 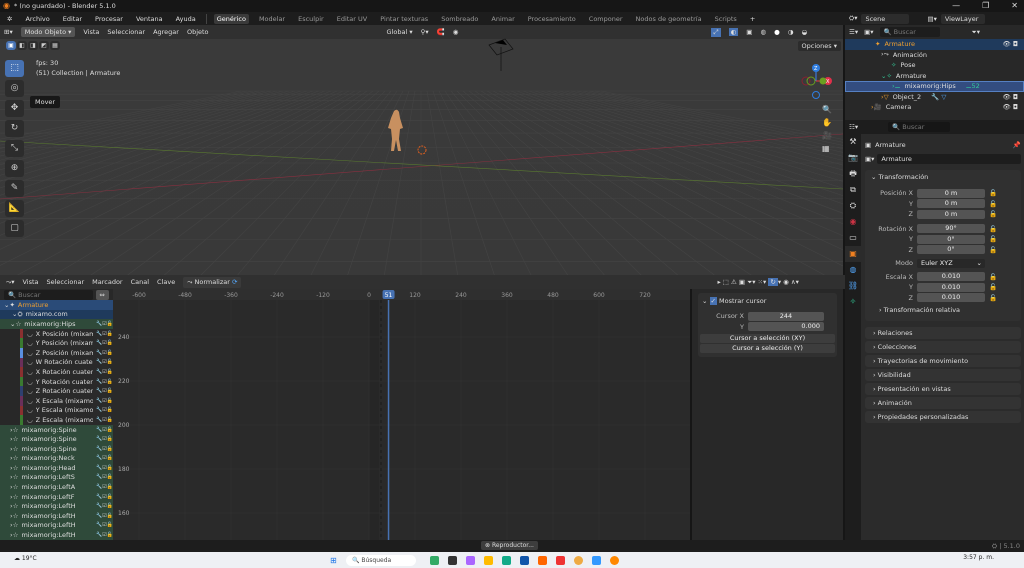 I want to click on outliner-row-object2: ›▽ Object_2 🔧 ▽ 👁 ◘, so click(x=934, y=97).